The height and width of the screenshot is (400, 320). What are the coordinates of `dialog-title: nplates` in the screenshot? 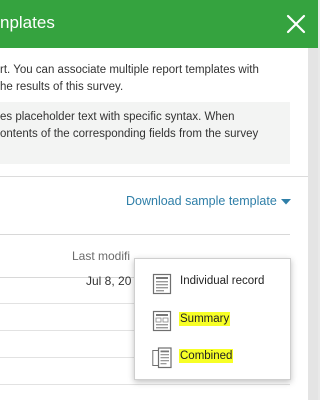 It's located at (27, 22).